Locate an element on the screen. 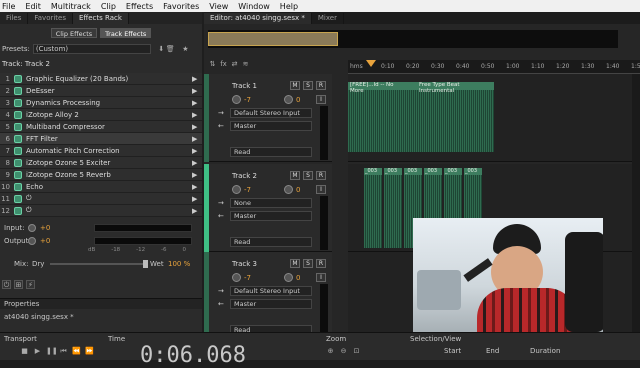 This screenshot has height=368, width=640. fast-forward-icon: ⏩ is located at coordinates (89, 351).